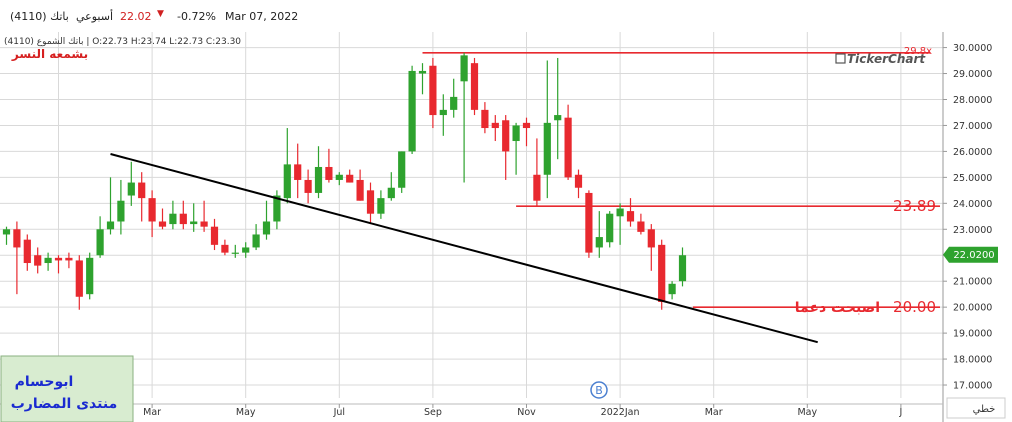 Image resolution: width=1012 pixels, height=422 pixels. What do you see at coordinates (807, 412) in the screenshot?
I see `x-tick-label: May` at bounding box center [807, 412].